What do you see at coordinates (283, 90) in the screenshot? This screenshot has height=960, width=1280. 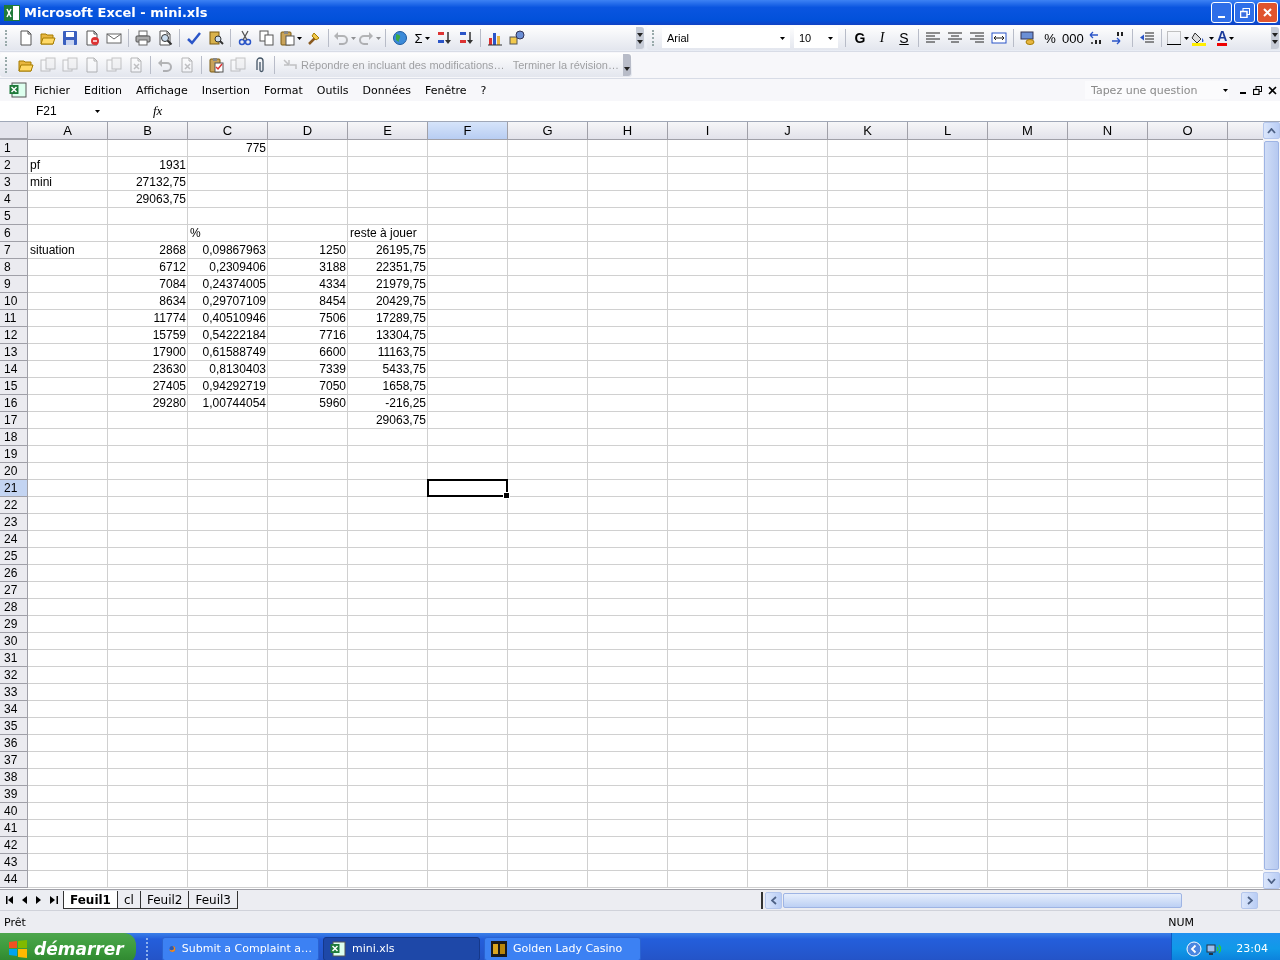 I see `menu-item: Format` at bounding box center [283, 90].